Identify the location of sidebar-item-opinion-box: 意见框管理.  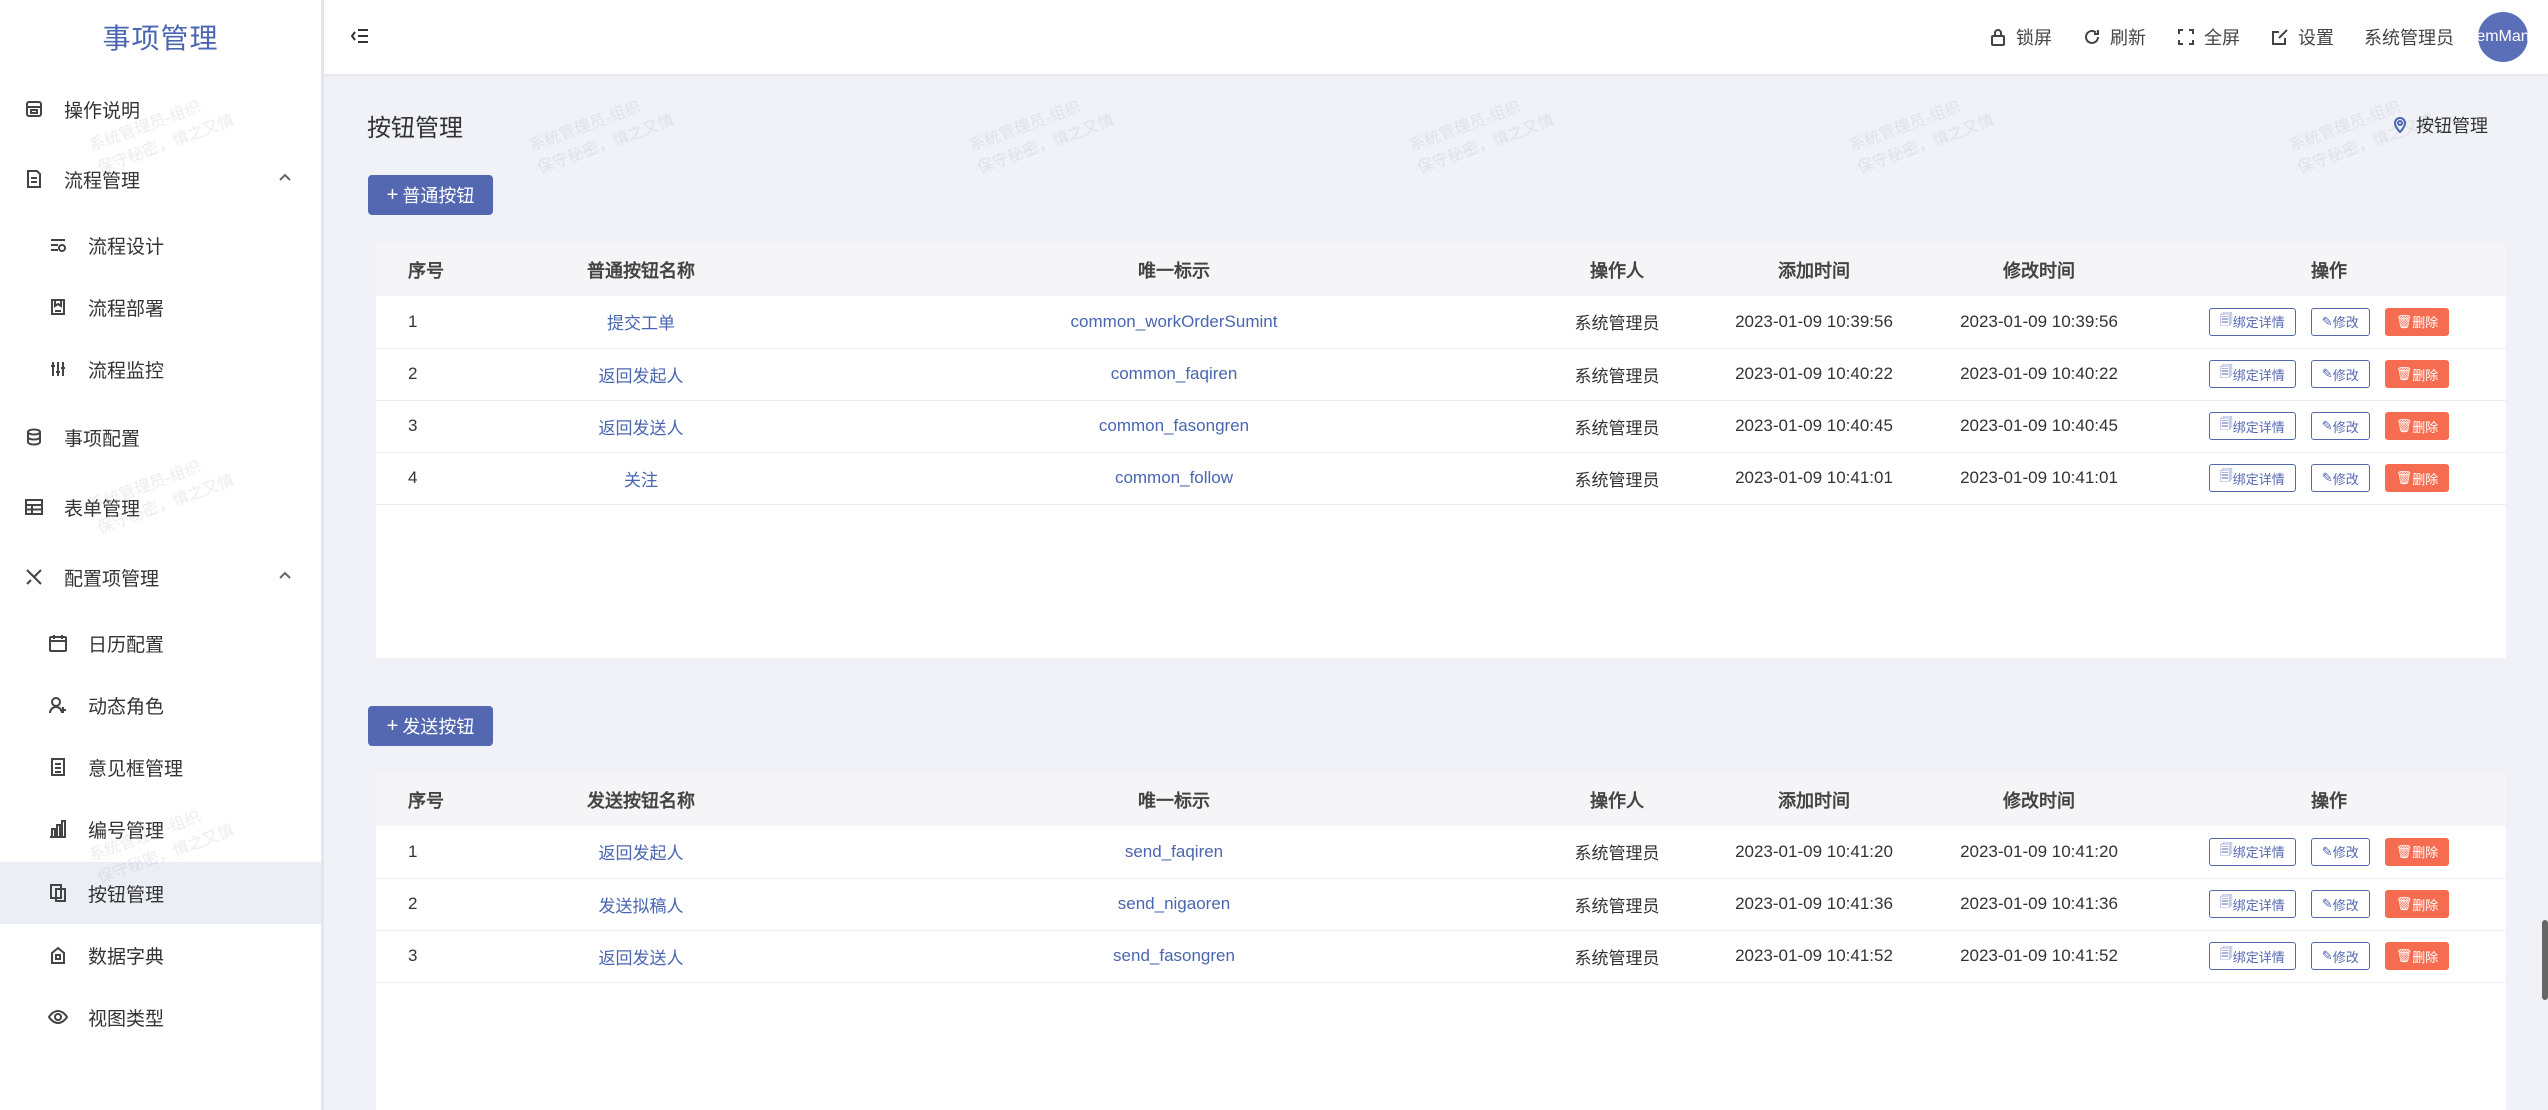
(160, 767).